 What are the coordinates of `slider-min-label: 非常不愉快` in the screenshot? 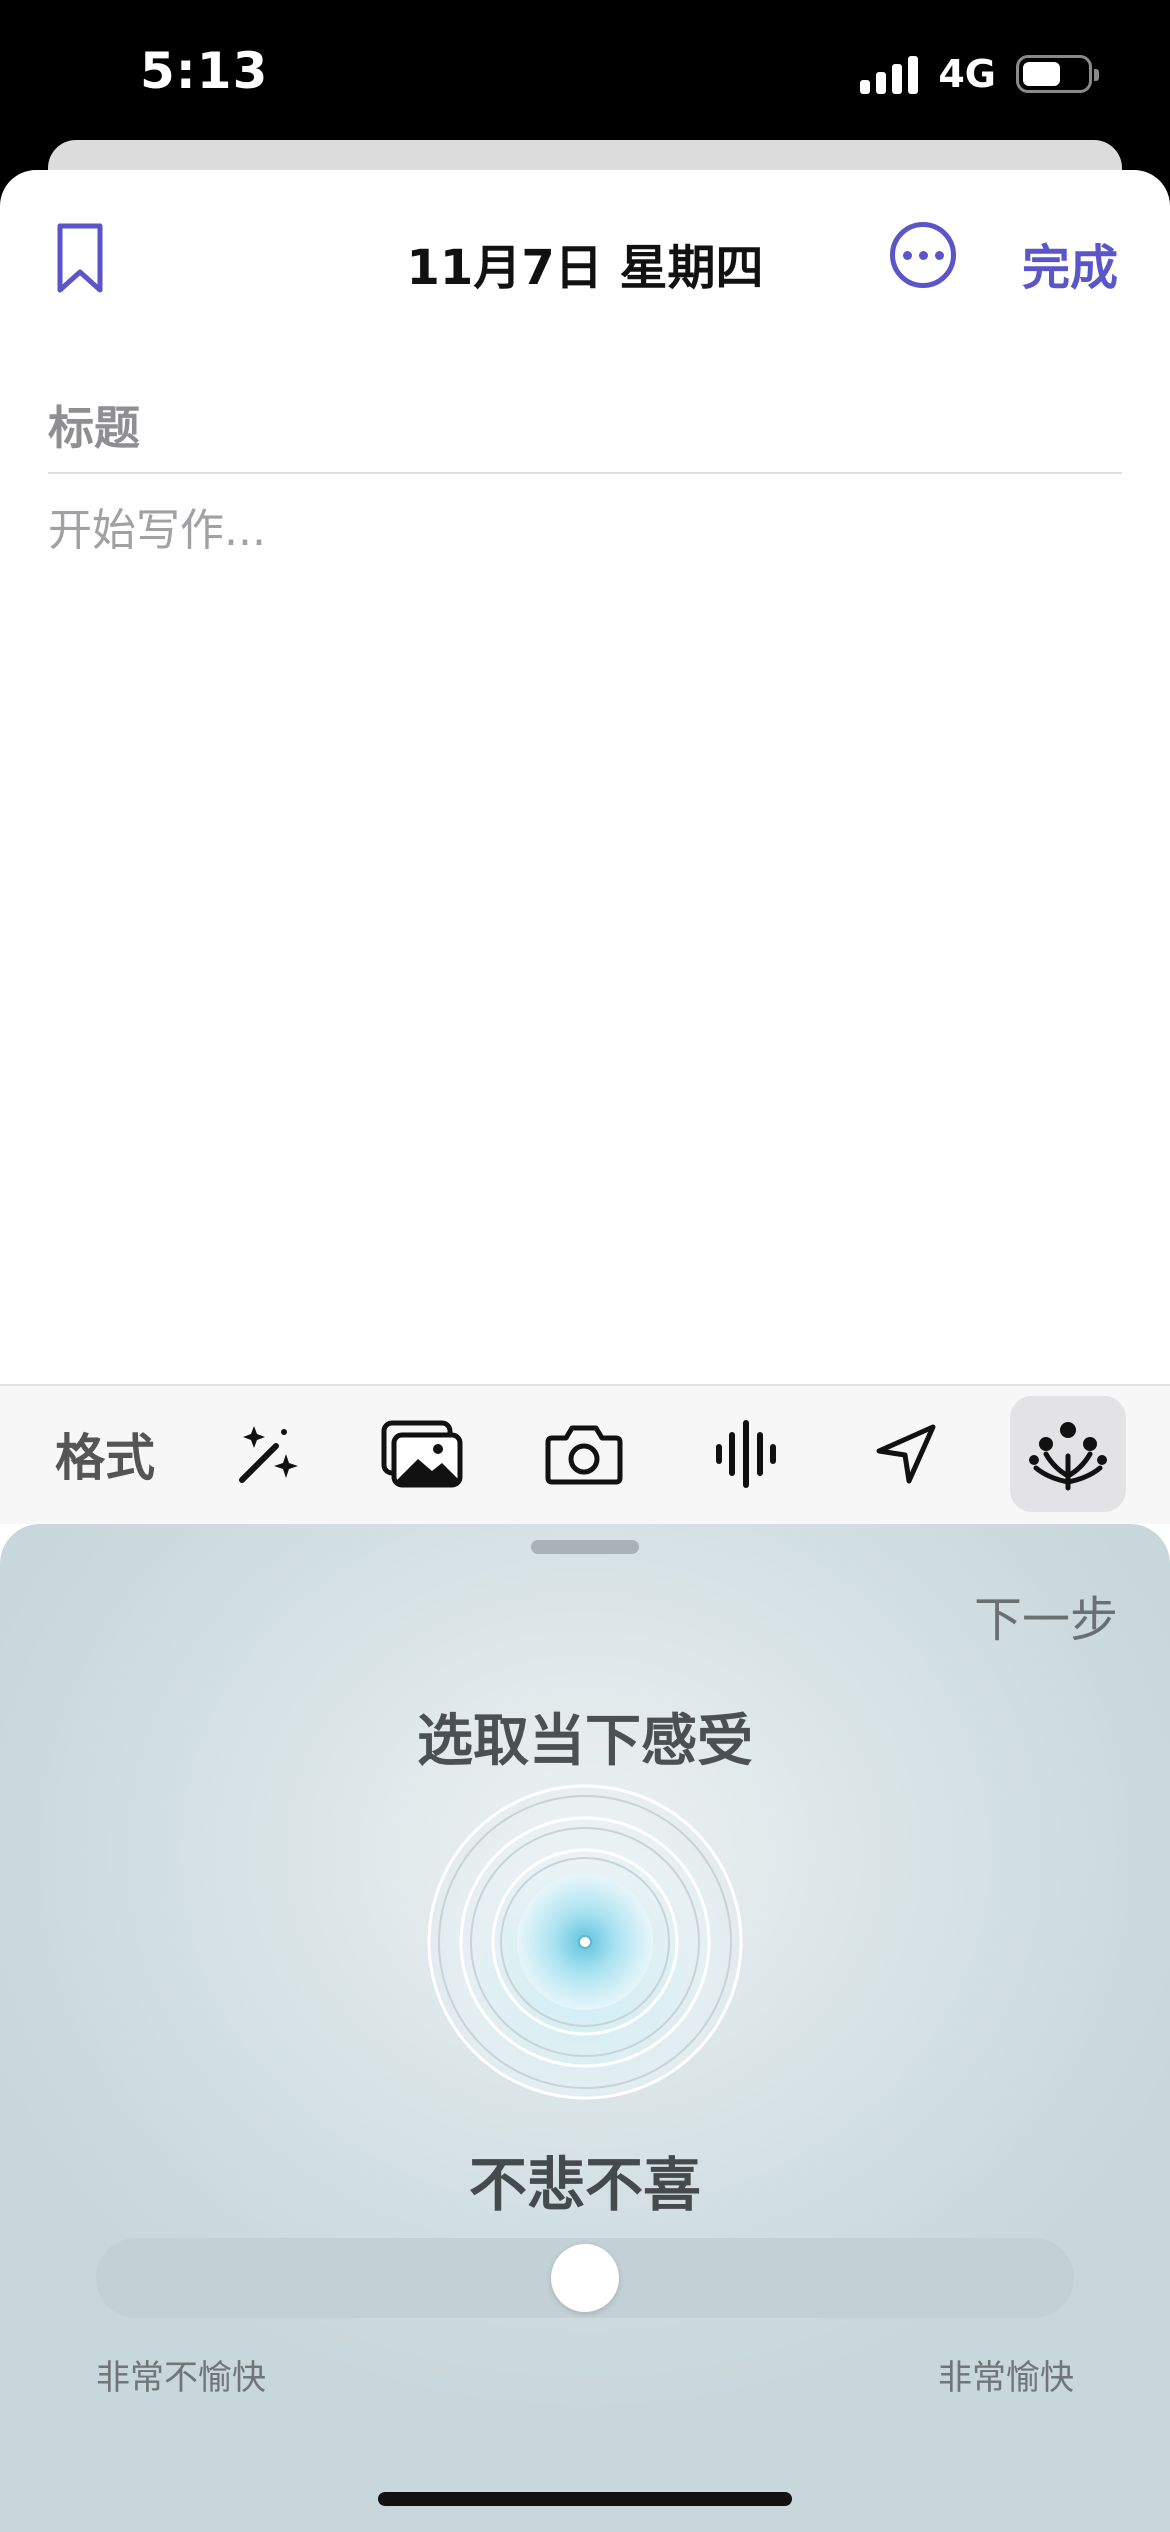 It's located at (181, 2378).